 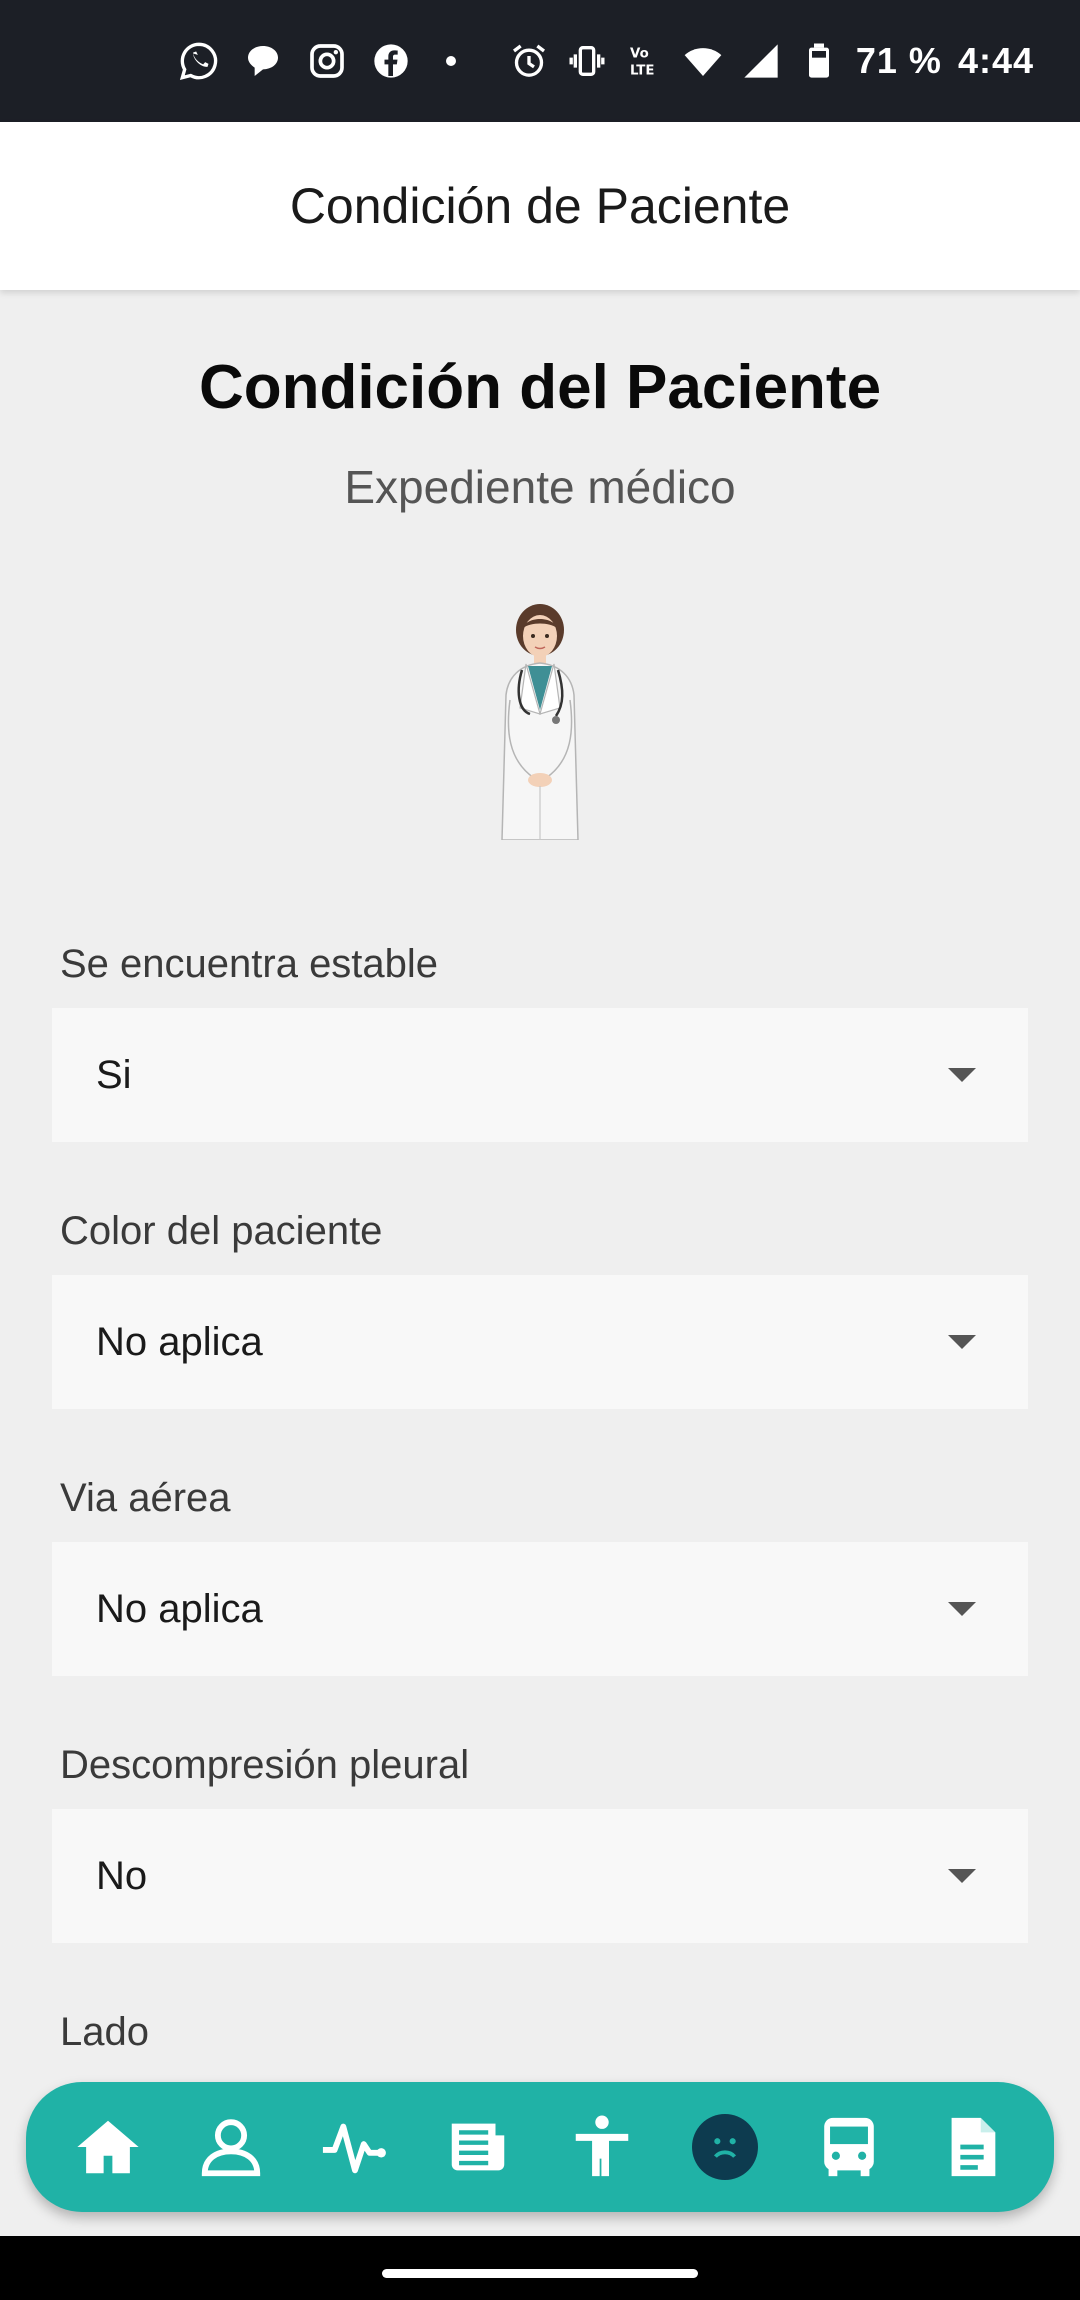 What do you see at coordinates (221, 1231) in the screenshot?
I see `field-label-color: Color del paciente` at bounding box center [221, 1231].